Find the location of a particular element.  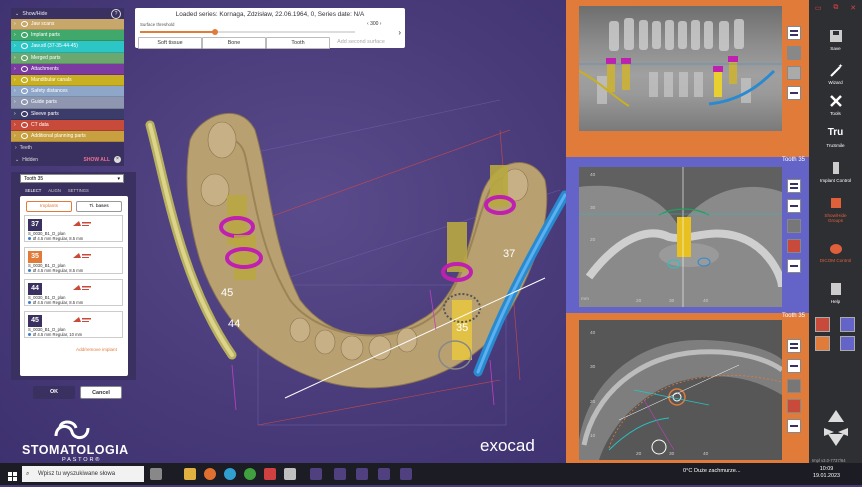

minimize-icon: ▭ is located at coordinates (818, 8).